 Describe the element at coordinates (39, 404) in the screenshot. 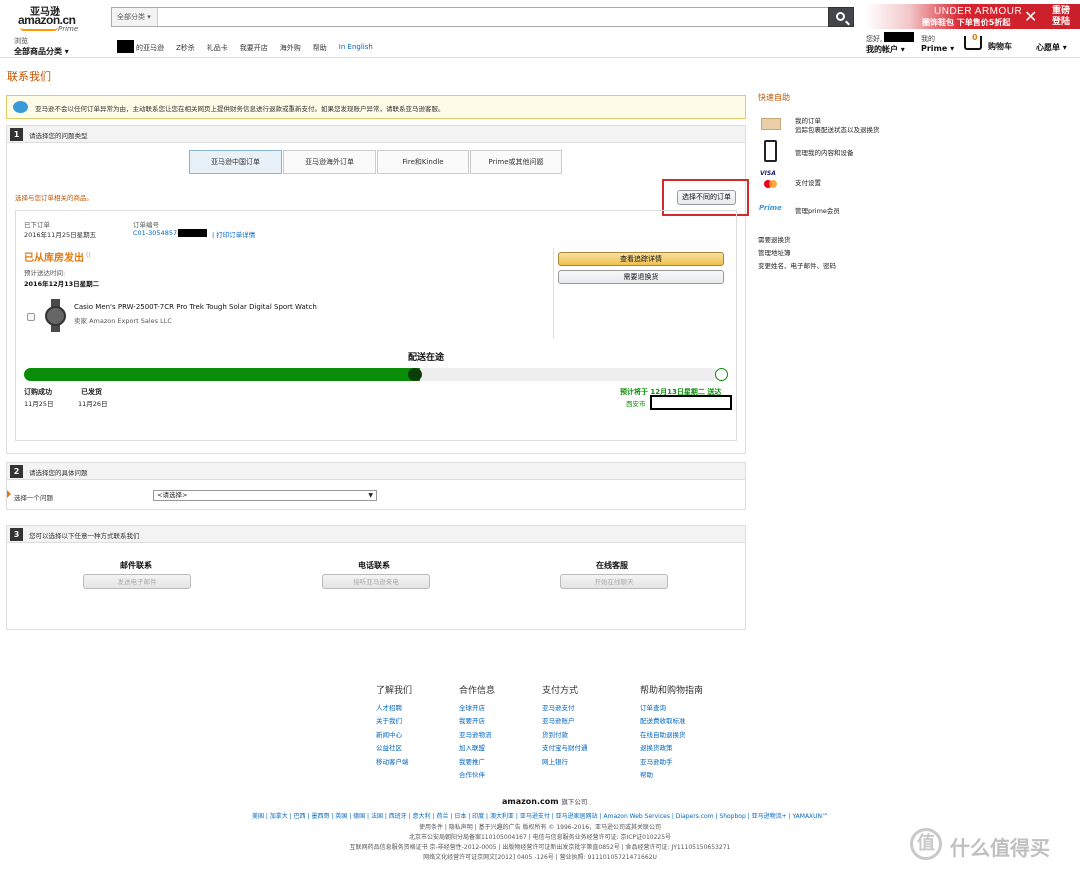

I see `milestone-ordered-date: 11月25日` at that location.